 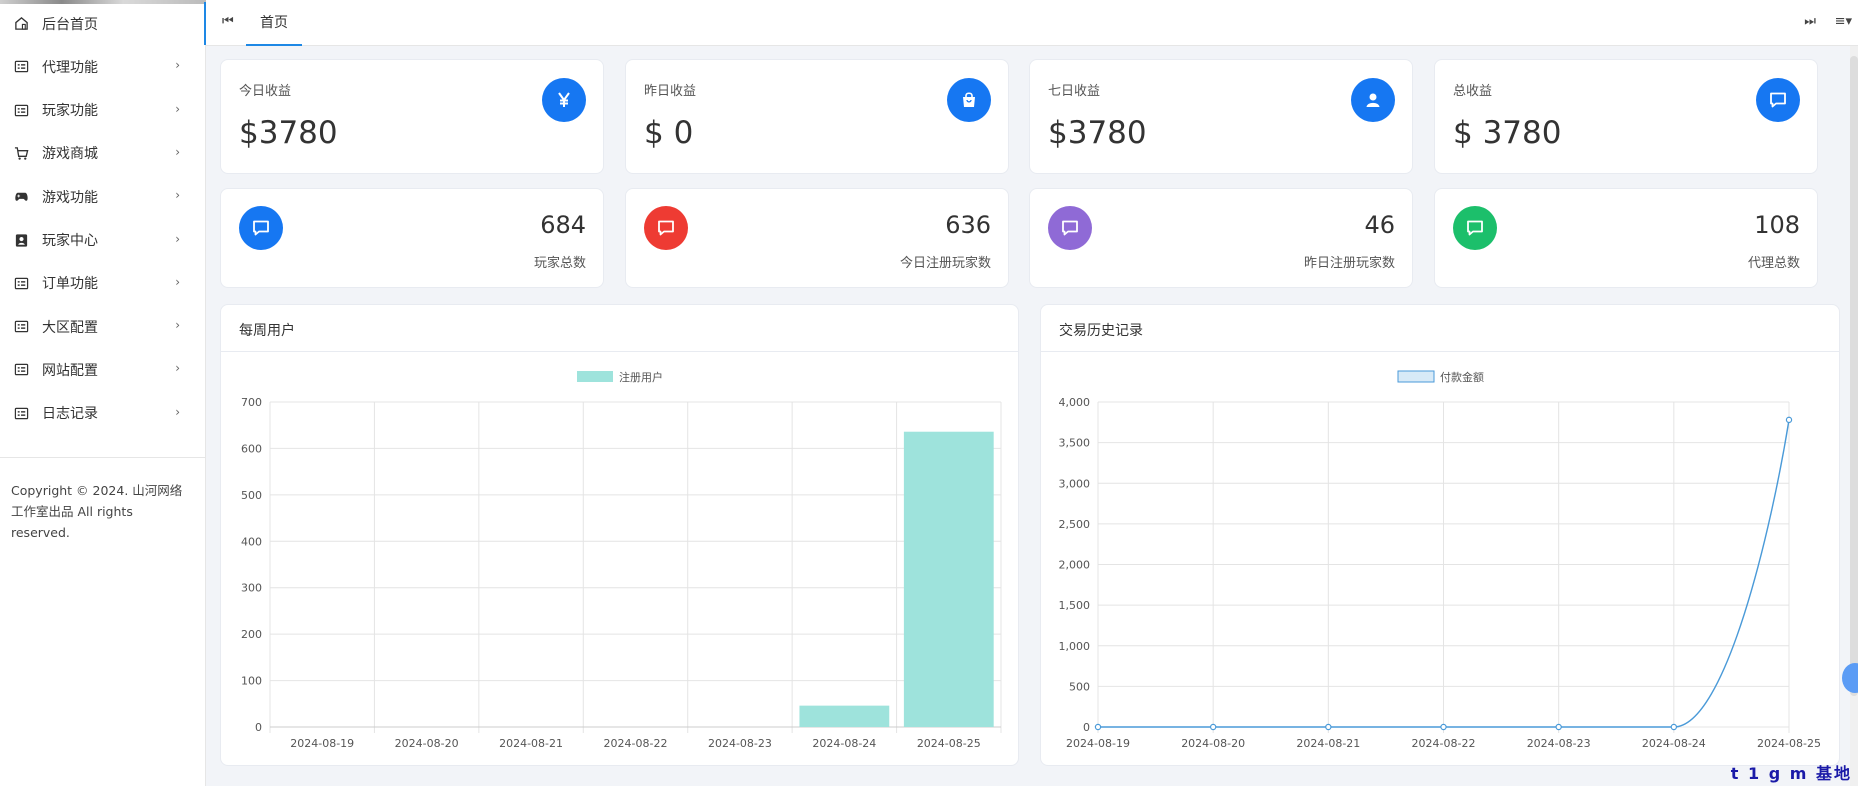 What do you see at coordinates (1462, 377) in the screenshot?
I see `legend-label: 付款金额` at bounding box center [1462, 377].